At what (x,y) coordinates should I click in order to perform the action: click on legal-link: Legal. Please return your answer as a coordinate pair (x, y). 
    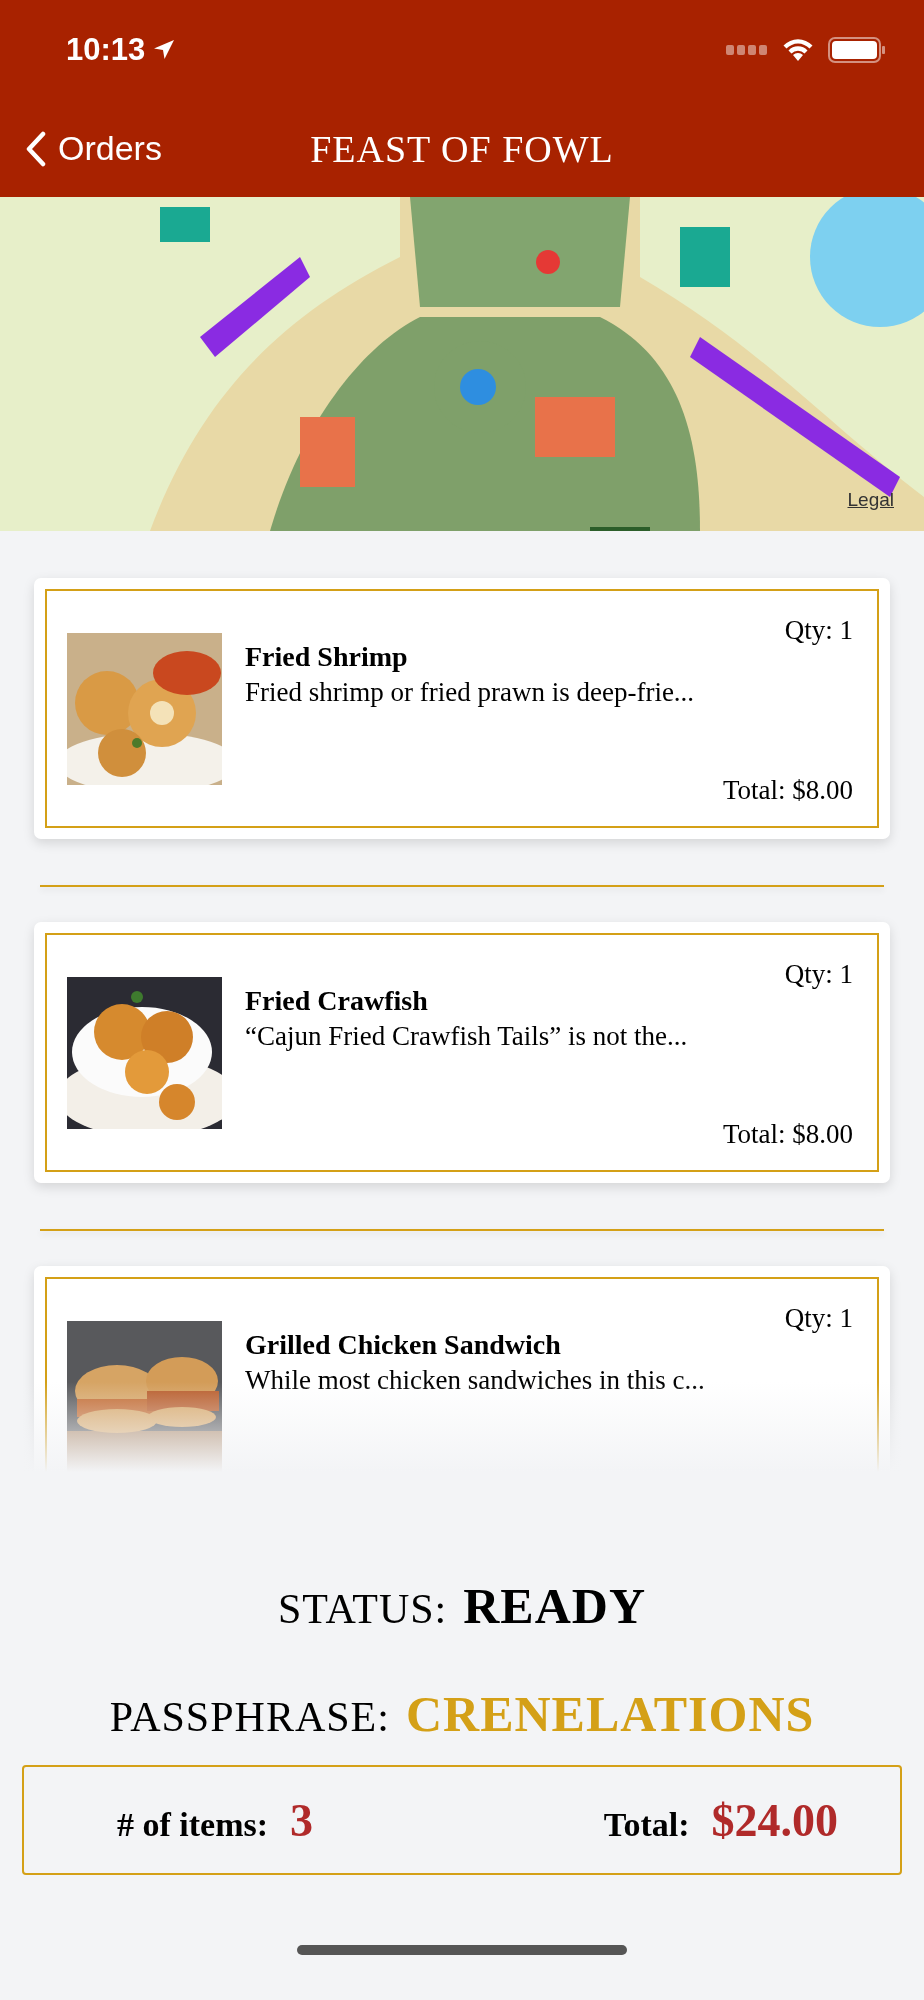
    Looking at the image, I should click on (870, 500).